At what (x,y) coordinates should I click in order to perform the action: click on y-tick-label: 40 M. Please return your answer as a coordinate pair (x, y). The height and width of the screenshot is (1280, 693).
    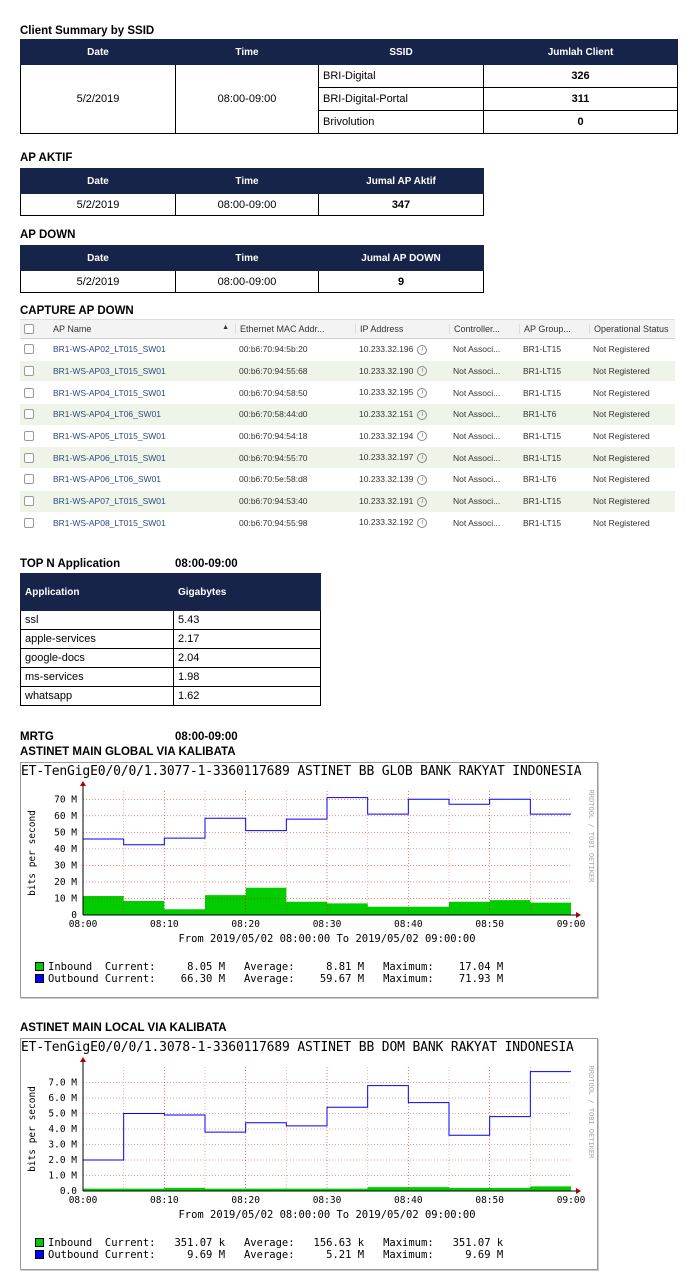
    Looking at the image, I should click on (65, 849).